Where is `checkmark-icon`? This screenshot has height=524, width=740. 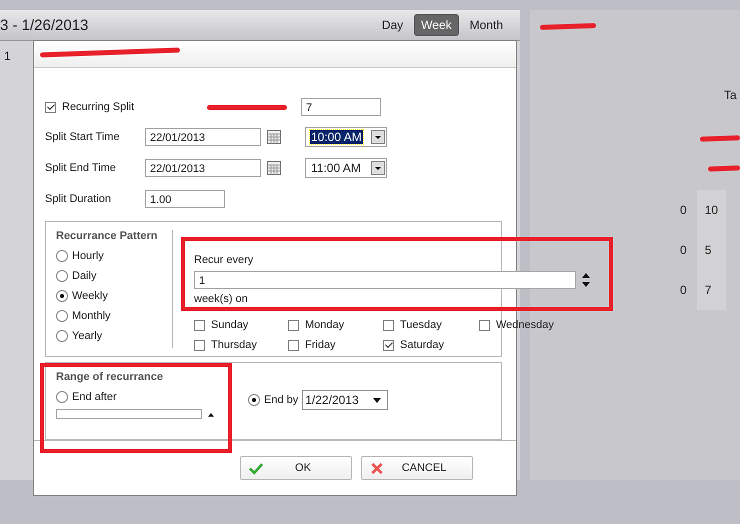
checkmark-icon is located at coordinates (256, 468).